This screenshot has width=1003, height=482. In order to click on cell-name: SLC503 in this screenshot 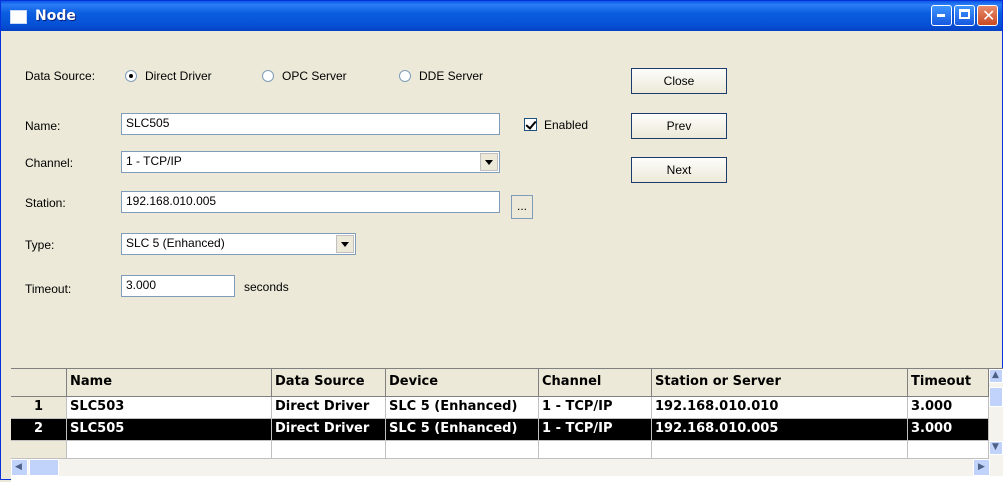, I will do `click(169, 408)`.